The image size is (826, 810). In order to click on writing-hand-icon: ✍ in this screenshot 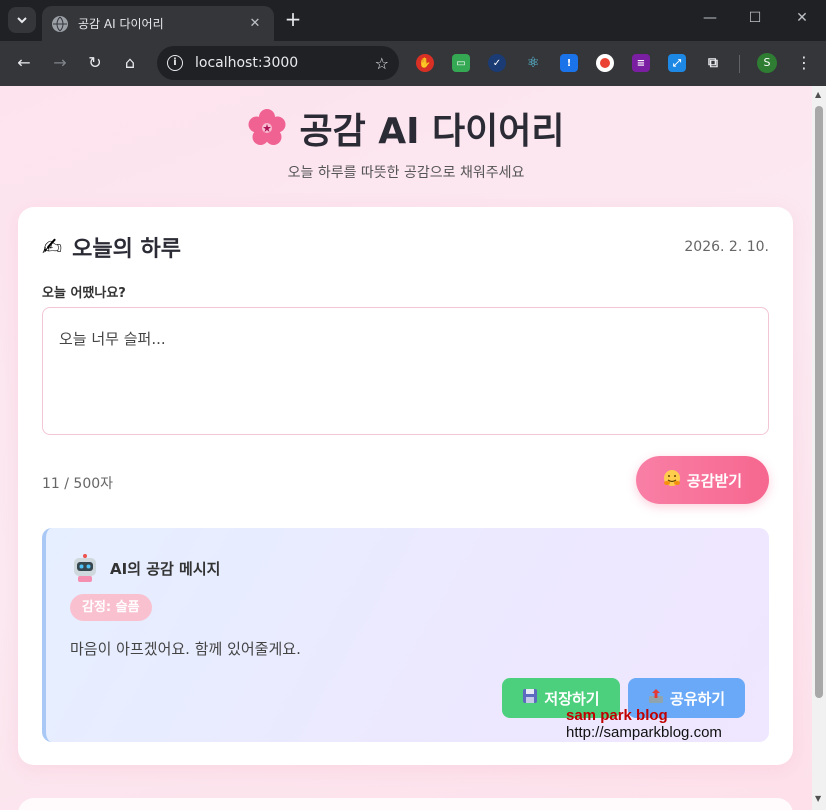, I will do `click(52, 247)`.